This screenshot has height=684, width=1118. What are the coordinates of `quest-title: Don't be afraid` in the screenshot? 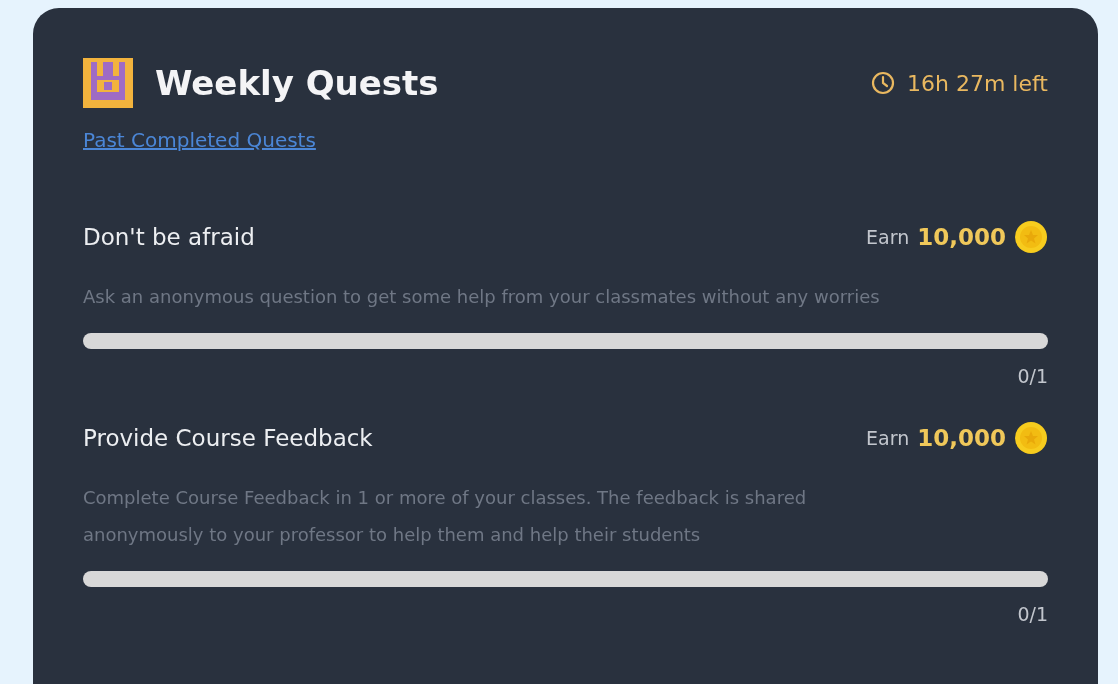 It's located at (169, 237).